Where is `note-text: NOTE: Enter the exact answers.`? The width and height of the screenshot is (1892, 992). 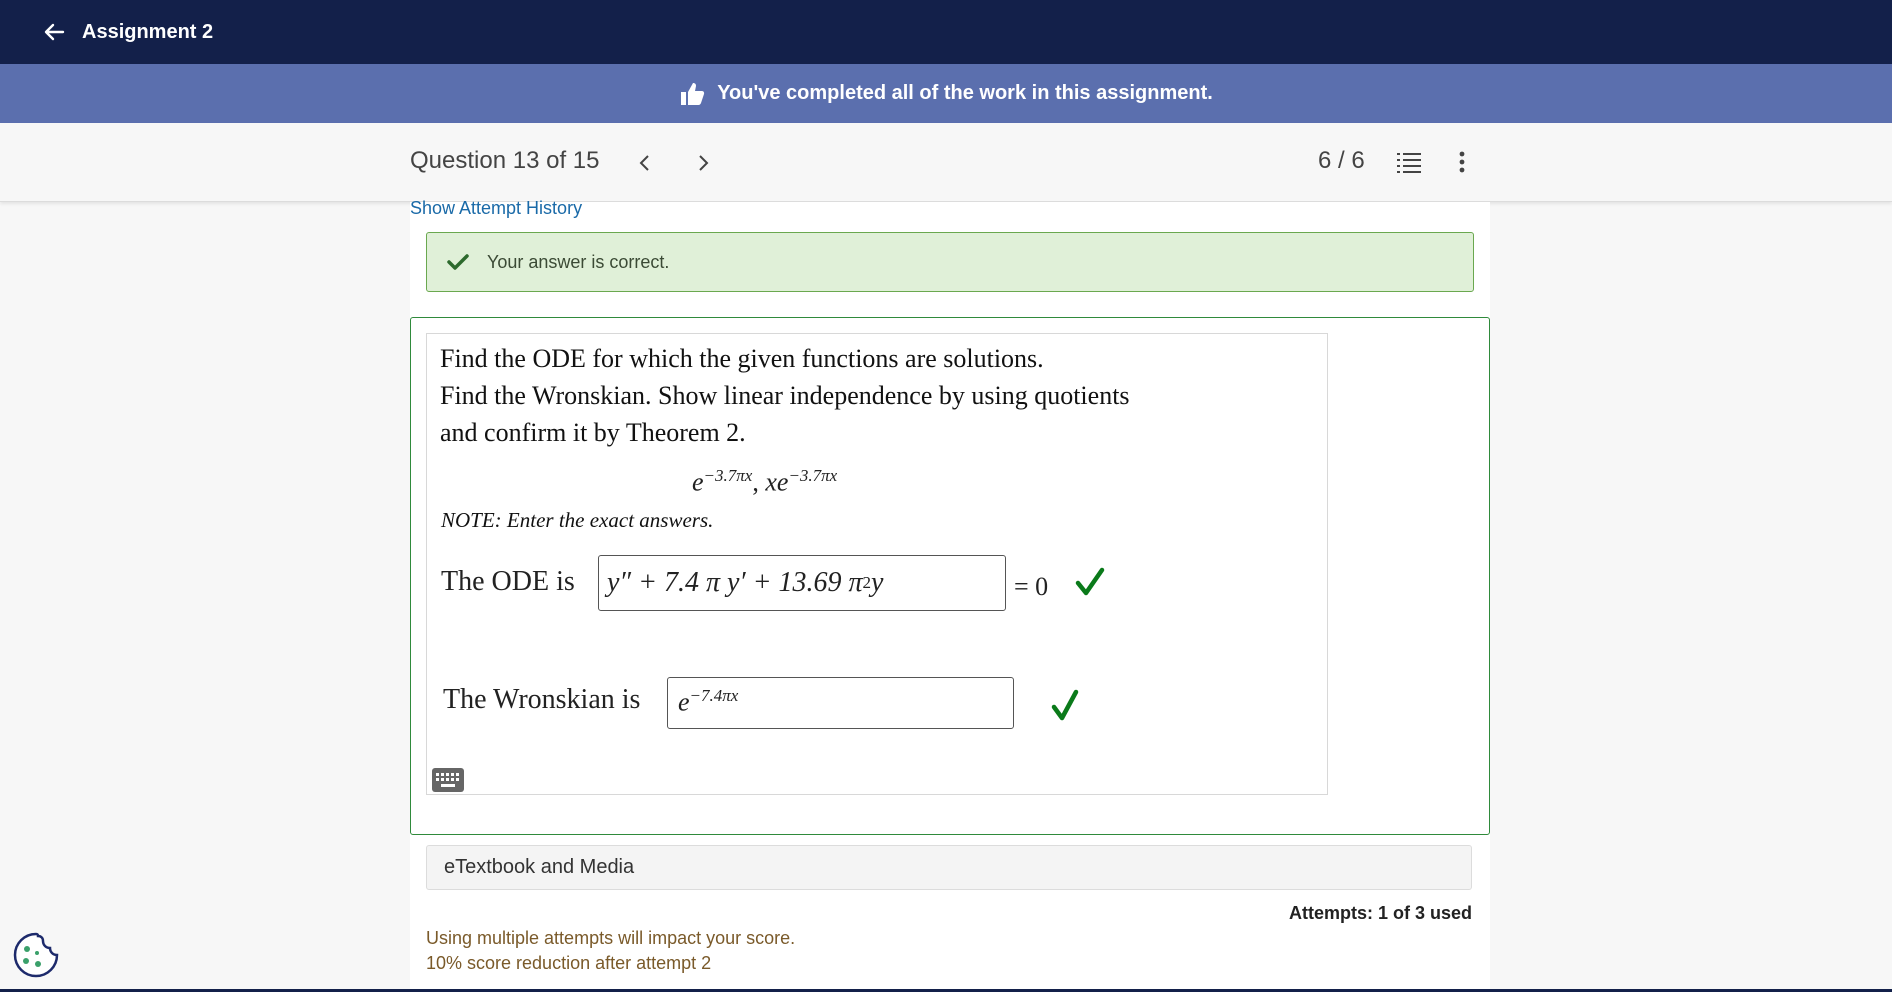 note-text: NOTE: Enter the exact answers. is located at coordinates (577, 520).